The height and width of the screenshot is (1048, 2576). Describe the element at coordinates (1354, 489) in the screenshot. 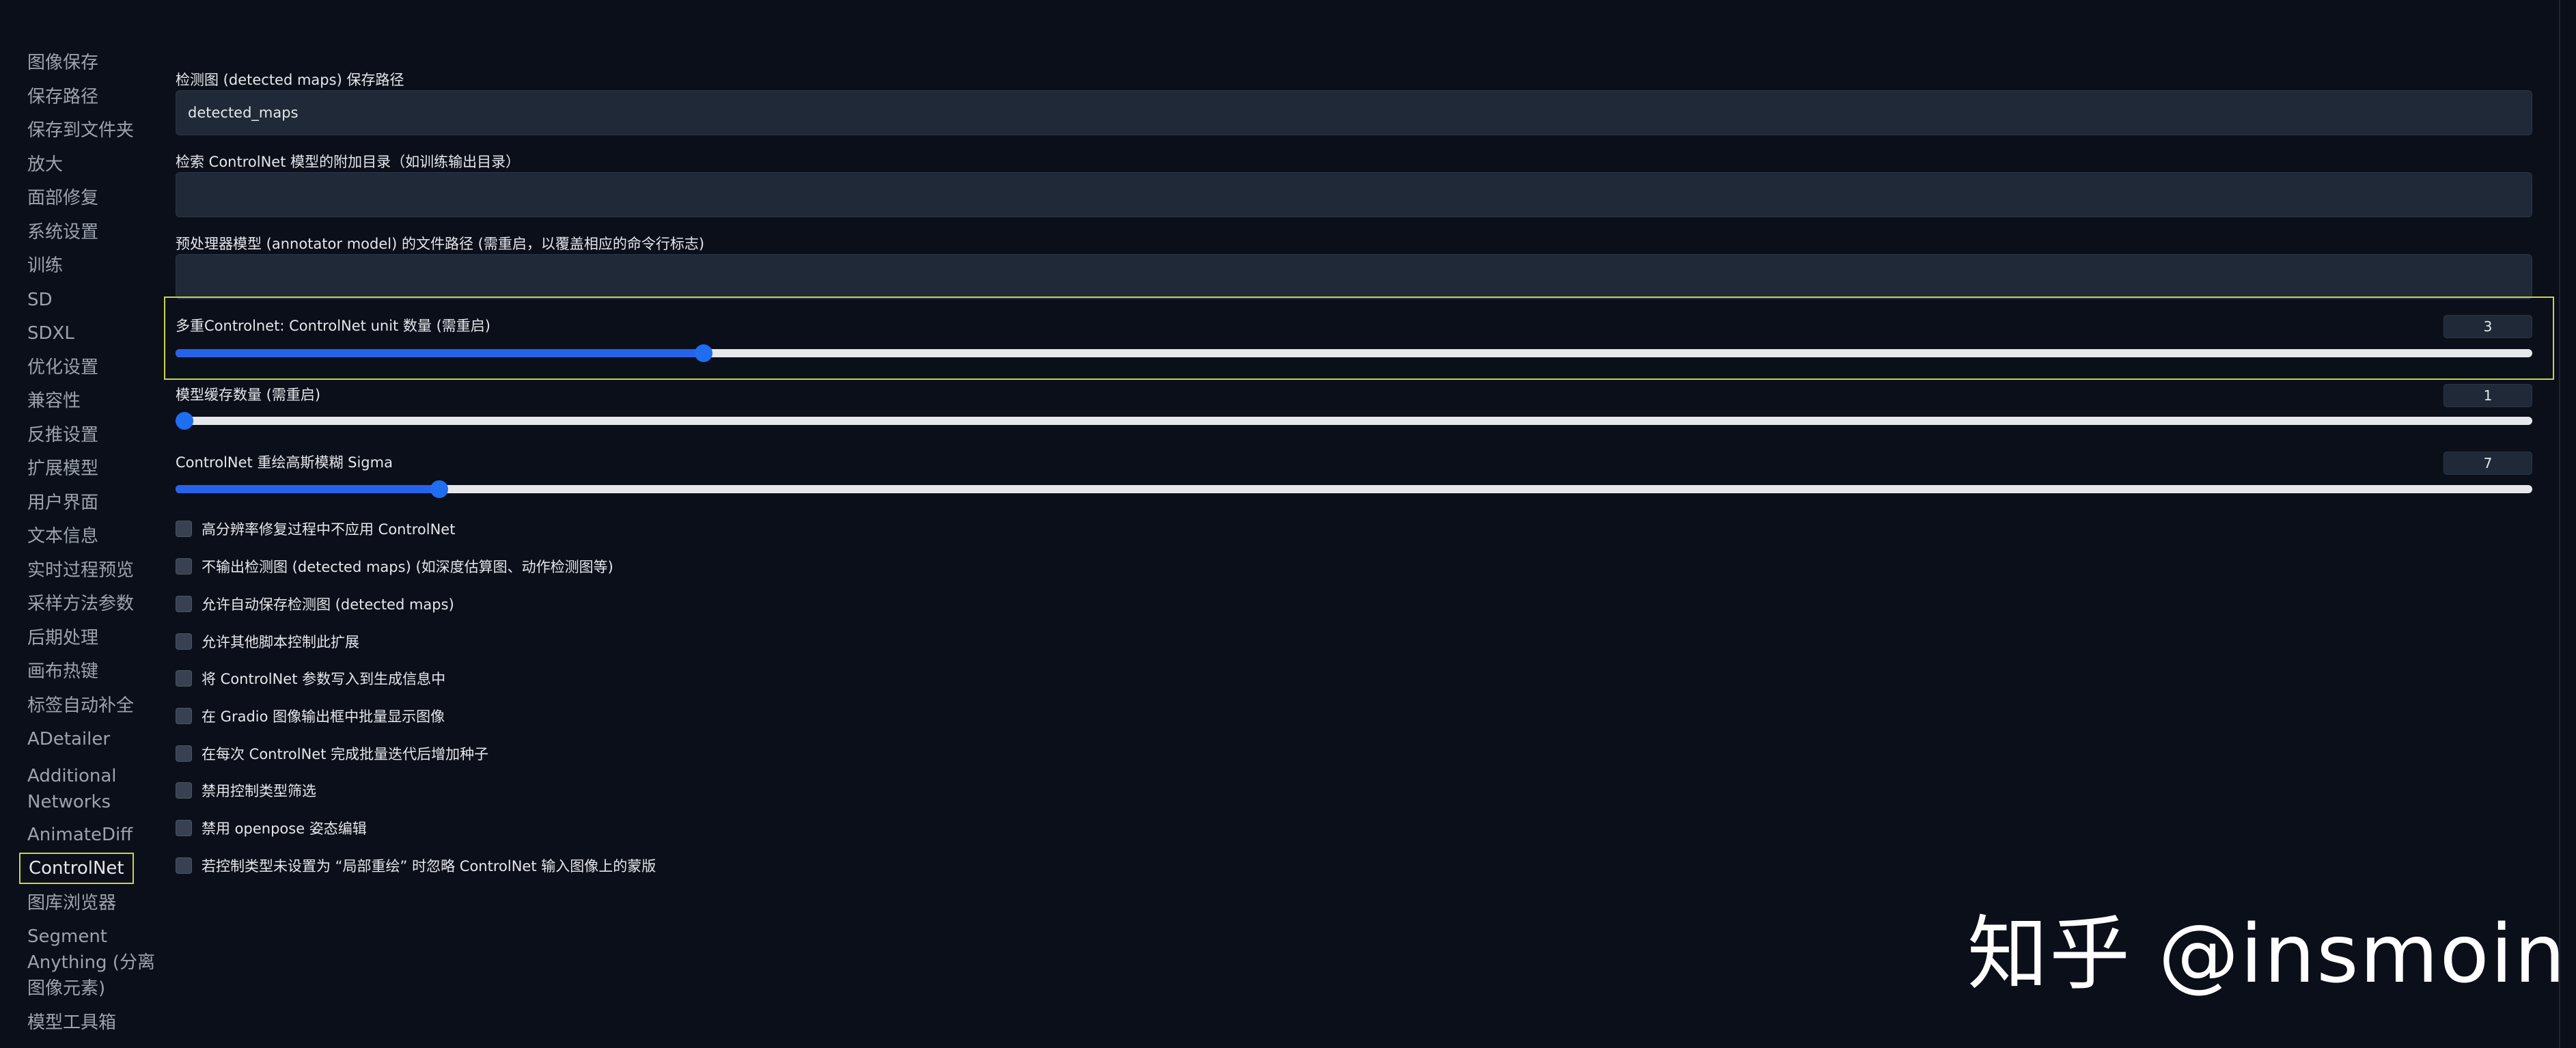

I see `blur-sigma-slider` at that location.